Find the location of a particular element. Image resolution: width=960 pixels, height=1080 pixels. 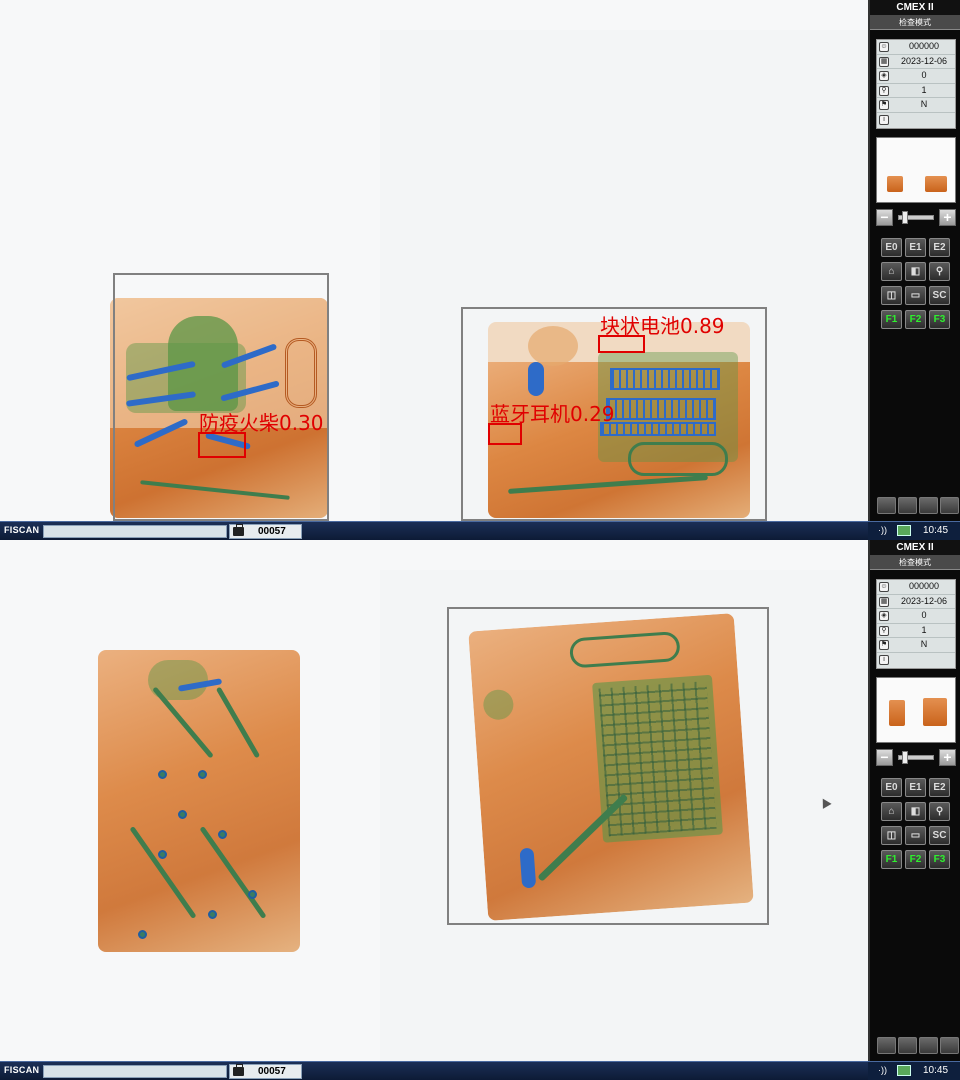

panel-bottom-tools is located at coordinates (917, 506).